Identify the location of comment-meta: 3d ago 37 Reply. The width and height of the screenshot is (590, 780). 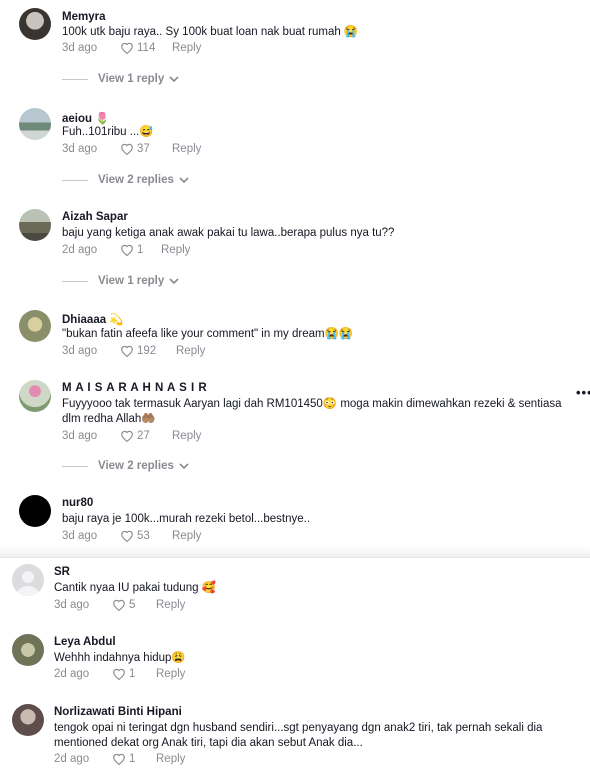
(131, 148).